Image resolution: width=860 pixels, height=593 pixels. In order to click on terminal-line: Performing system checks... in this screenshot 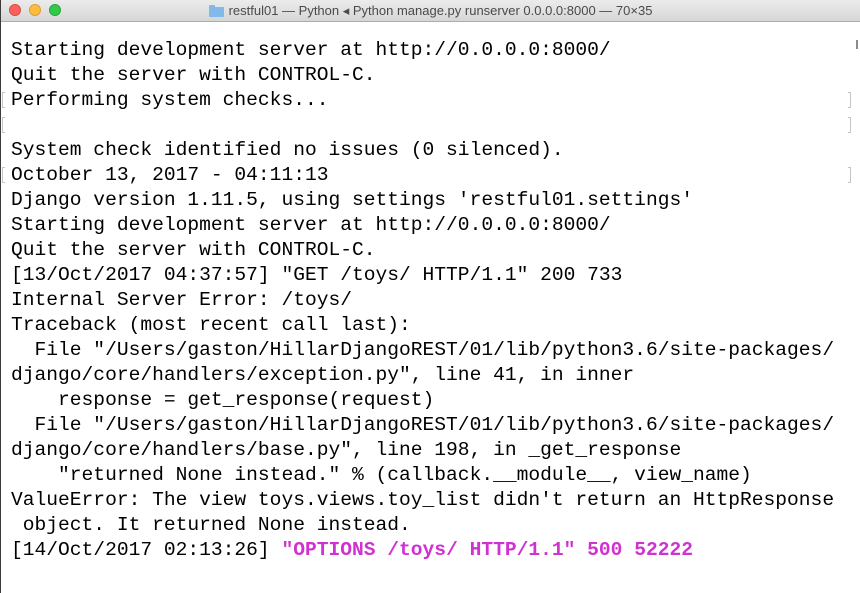, I will do `click(170, 100)`.